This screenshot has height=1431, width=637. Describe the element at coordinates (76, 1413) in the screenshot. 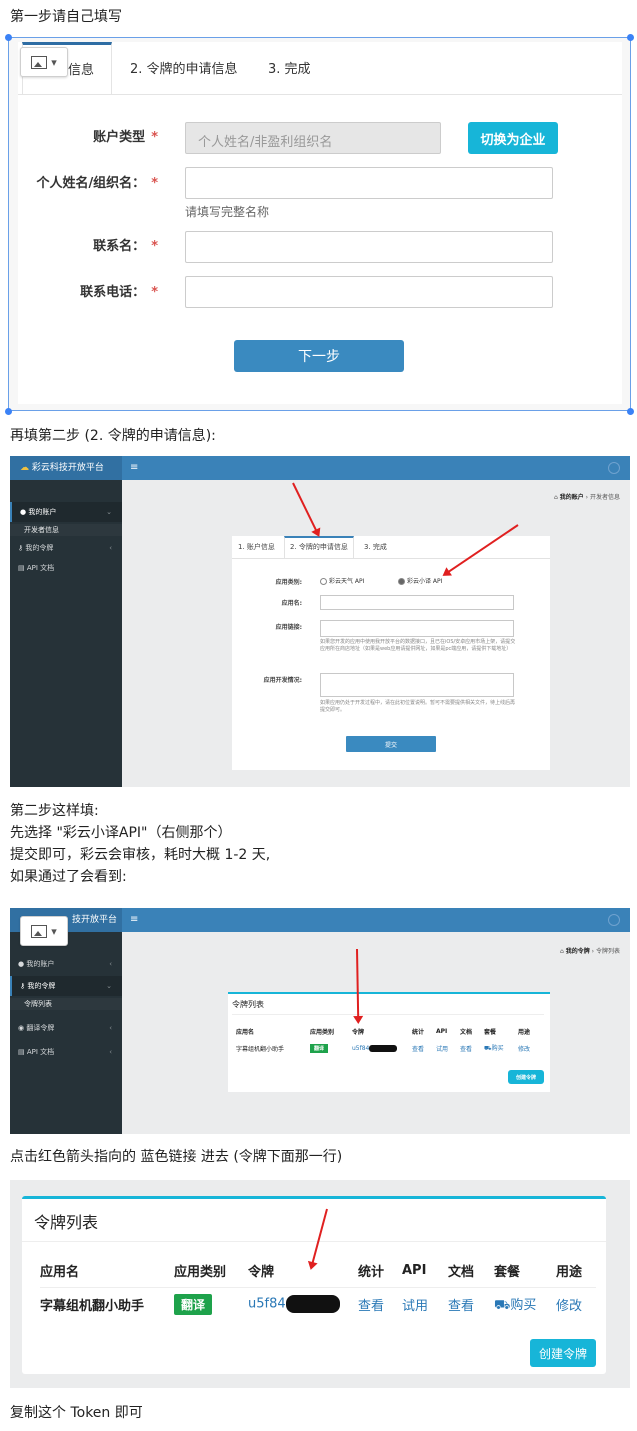

I see `instruction-copy-token: 复制这个 Token 即可` at that location.